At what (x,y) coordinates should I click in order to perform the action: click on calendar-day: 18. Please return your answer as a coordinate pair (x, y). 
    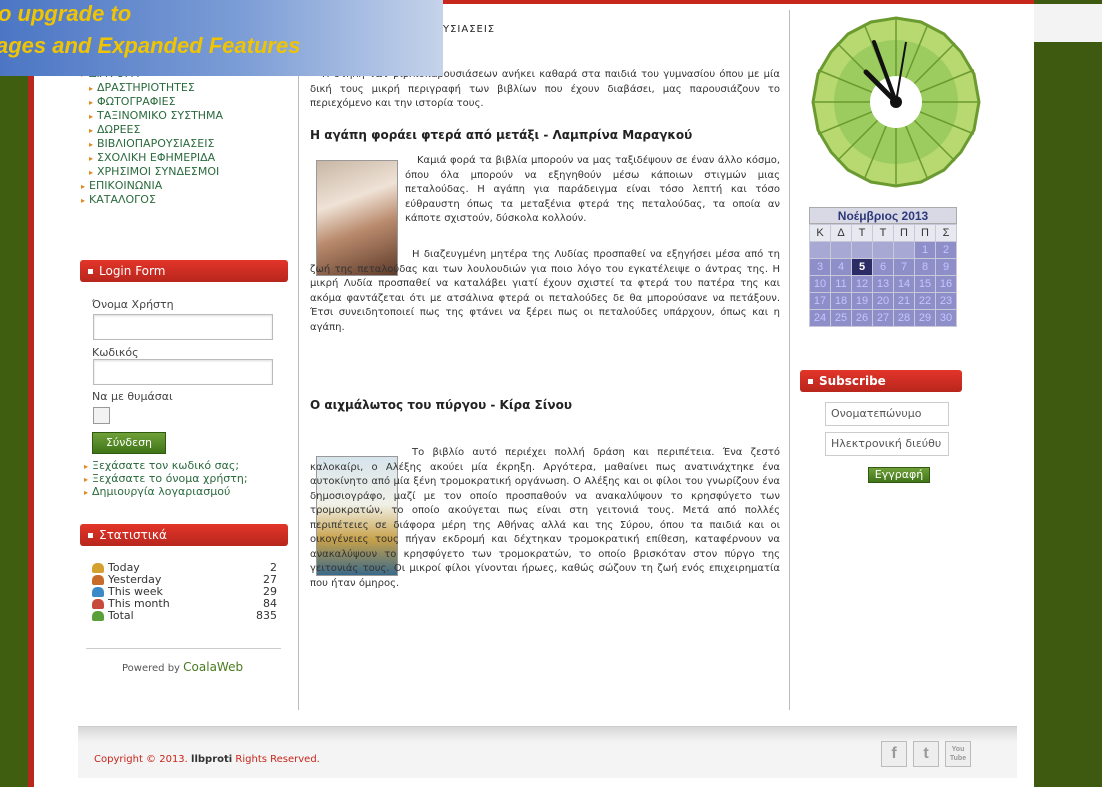
    Looking at the image, I should click on (841, 301).